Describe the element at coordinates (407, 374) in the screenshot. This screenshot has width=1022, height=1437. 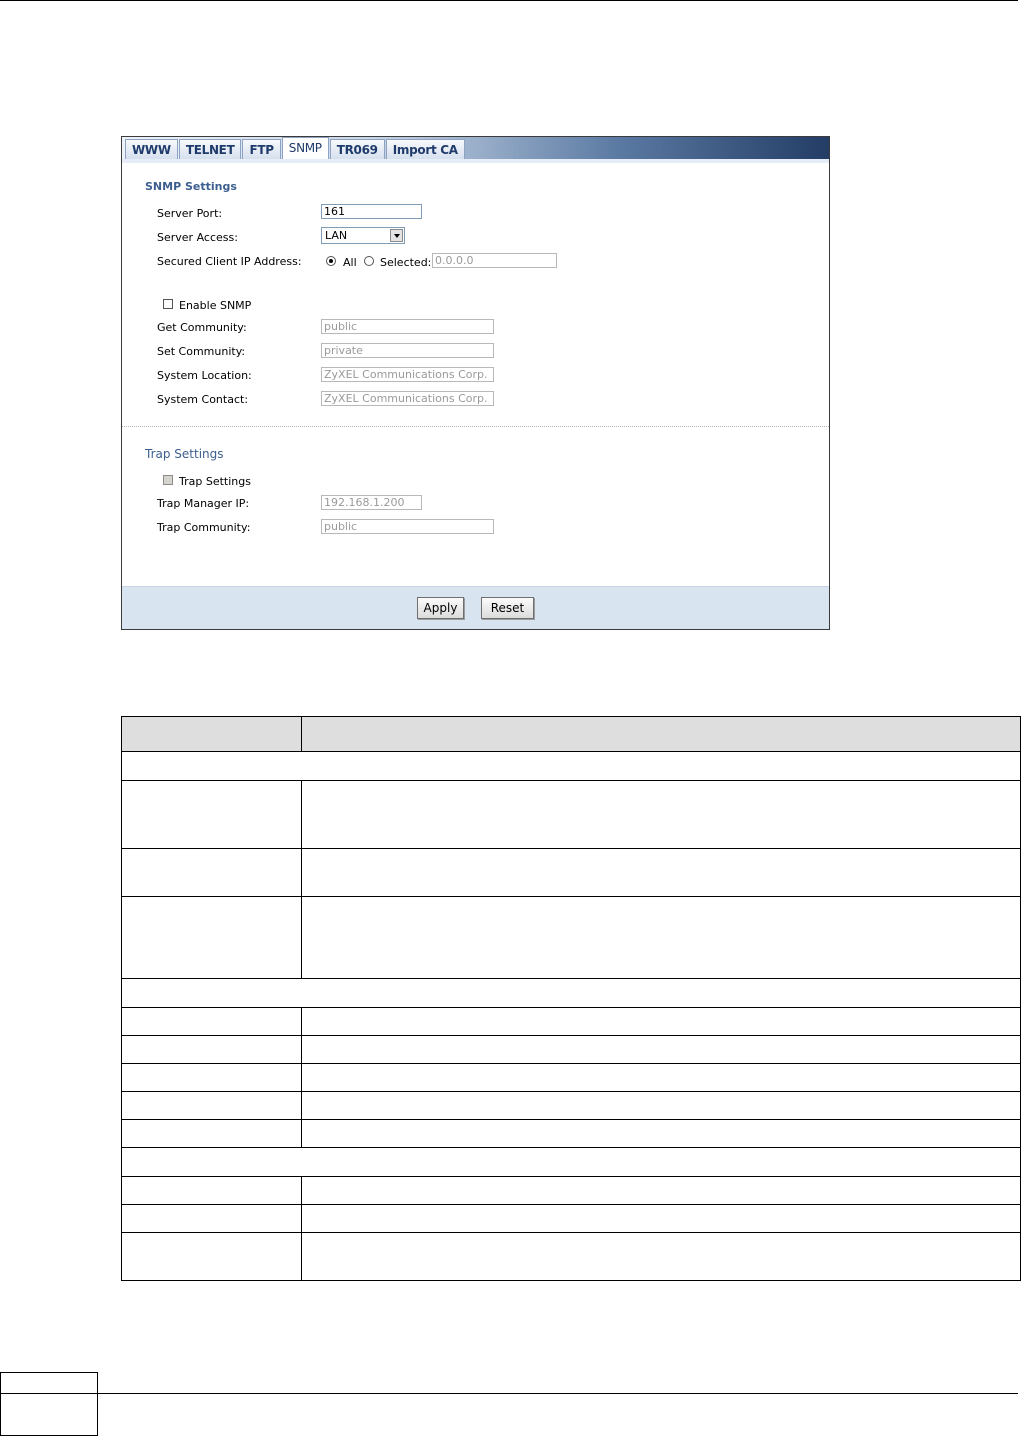
I see `system-location-input: ZyXEL Communications Corp.` at that location.